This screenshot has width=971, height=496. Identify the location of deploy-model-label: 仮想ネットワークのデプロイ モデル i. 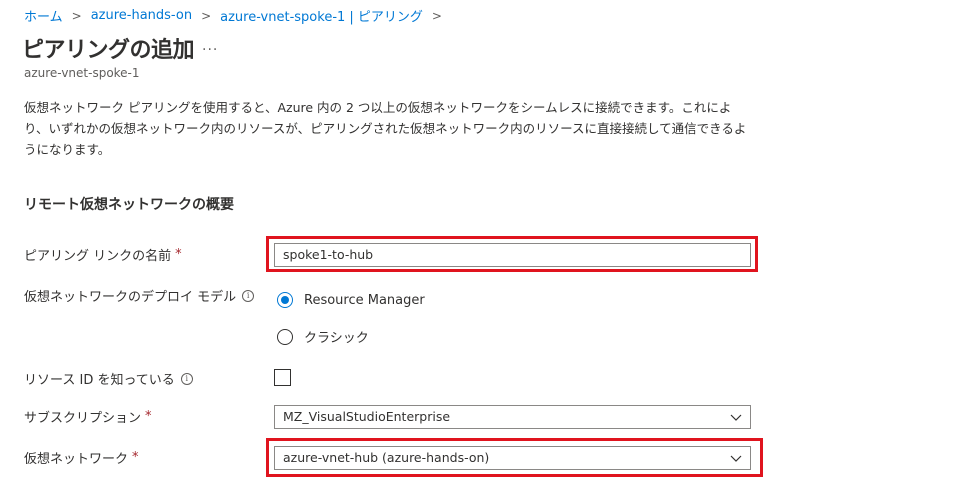
(139, 295).